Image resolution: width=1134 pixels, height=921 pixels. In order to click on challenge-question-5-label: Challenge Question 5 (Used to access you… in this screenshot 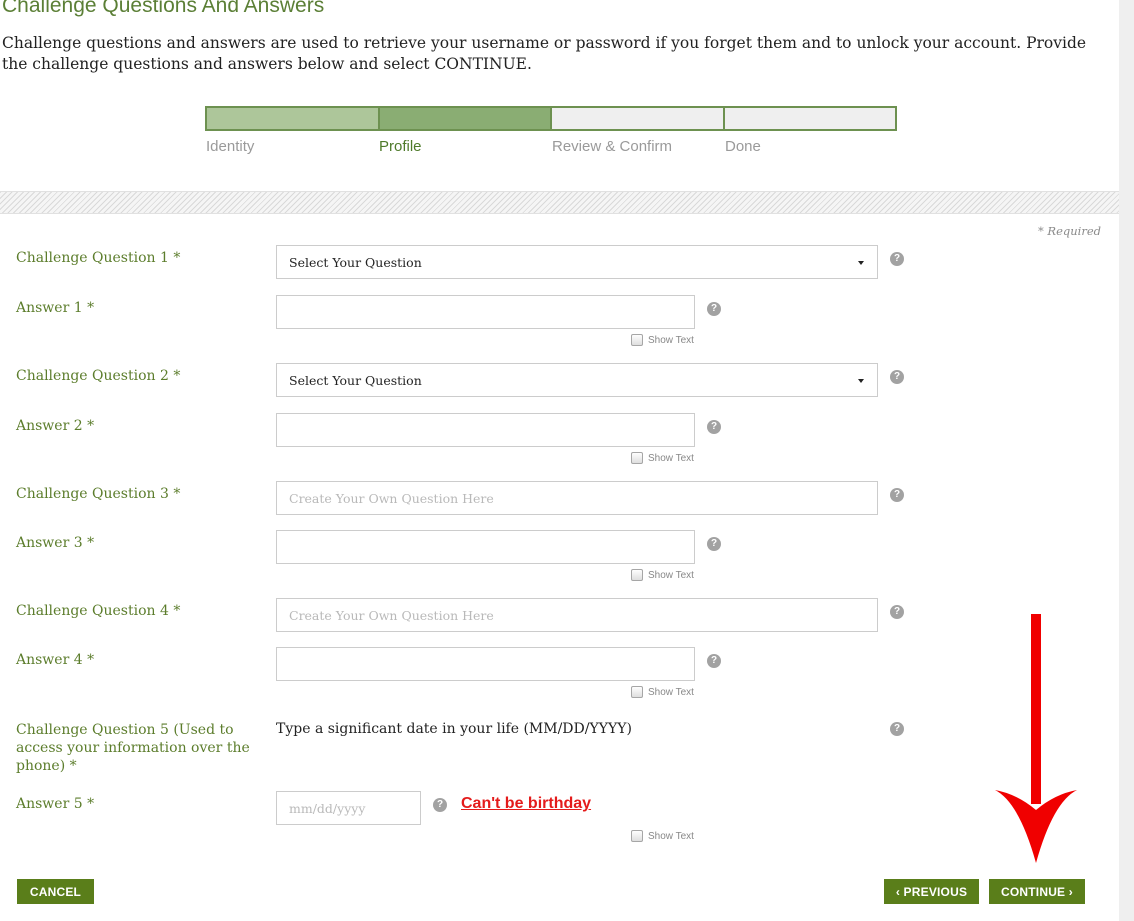, I will do `click(133, 748)`.